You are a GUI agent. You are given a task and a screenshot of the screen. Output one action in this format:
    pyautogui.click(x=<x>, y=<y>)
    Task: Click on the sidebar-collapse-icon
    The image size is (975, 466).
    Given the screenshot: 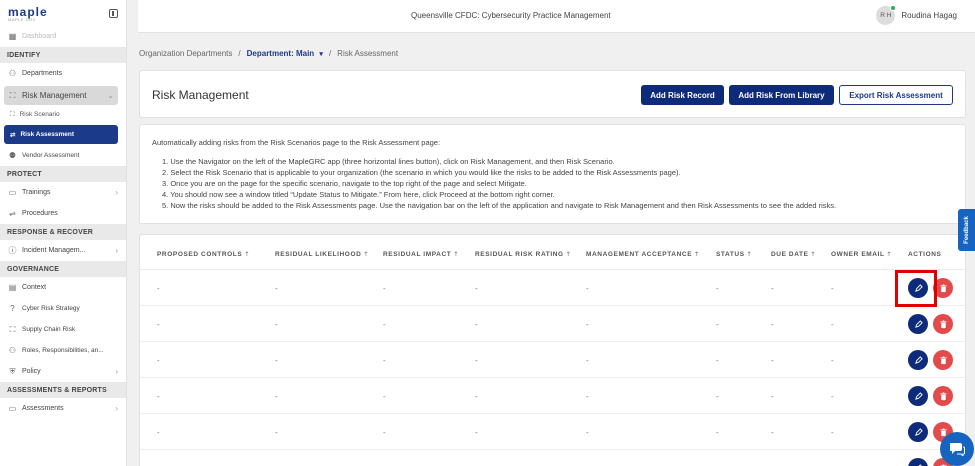 What is the action you would take?
    pyautogui.click(x=113, y=13)
    